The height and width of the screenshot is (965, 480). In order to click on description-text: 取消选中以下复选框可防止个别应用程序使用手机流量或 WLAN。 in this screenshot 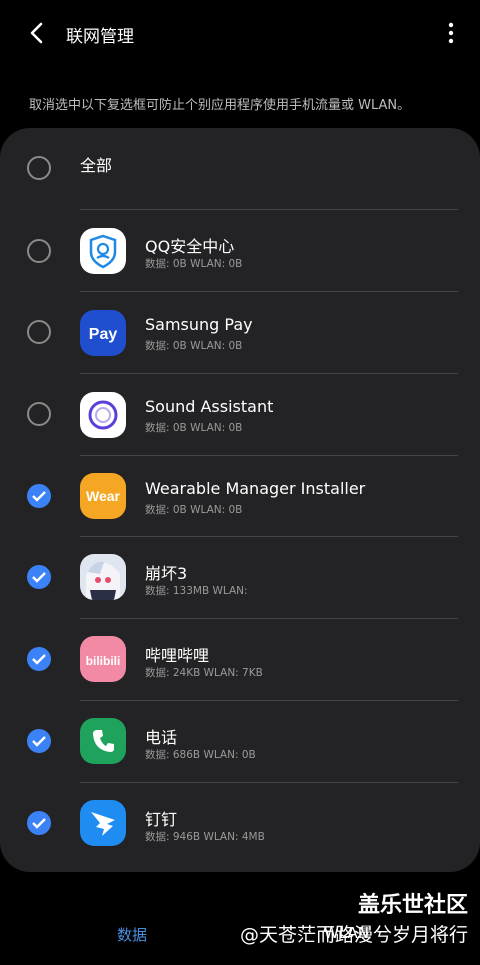, I will do `click(220, 105)`.